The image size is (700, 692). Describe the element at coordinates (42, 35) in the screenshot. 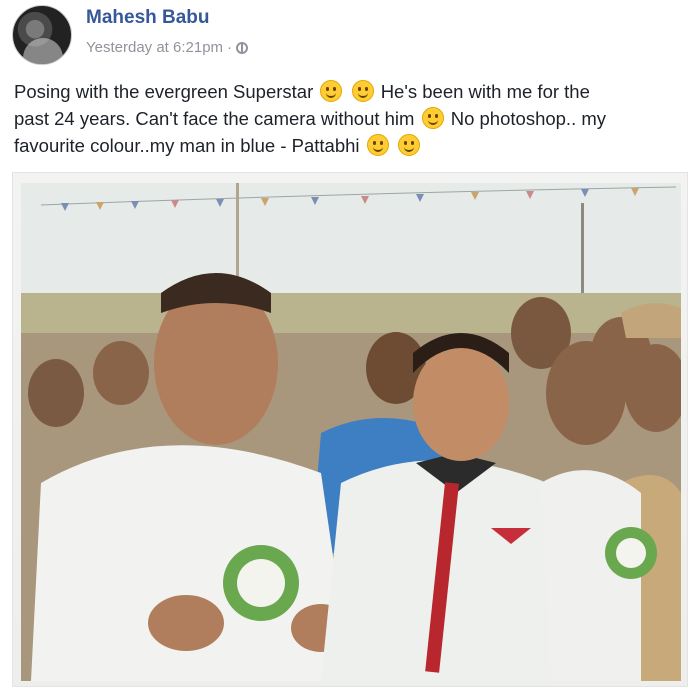

I see `profile-avatar` at that location.